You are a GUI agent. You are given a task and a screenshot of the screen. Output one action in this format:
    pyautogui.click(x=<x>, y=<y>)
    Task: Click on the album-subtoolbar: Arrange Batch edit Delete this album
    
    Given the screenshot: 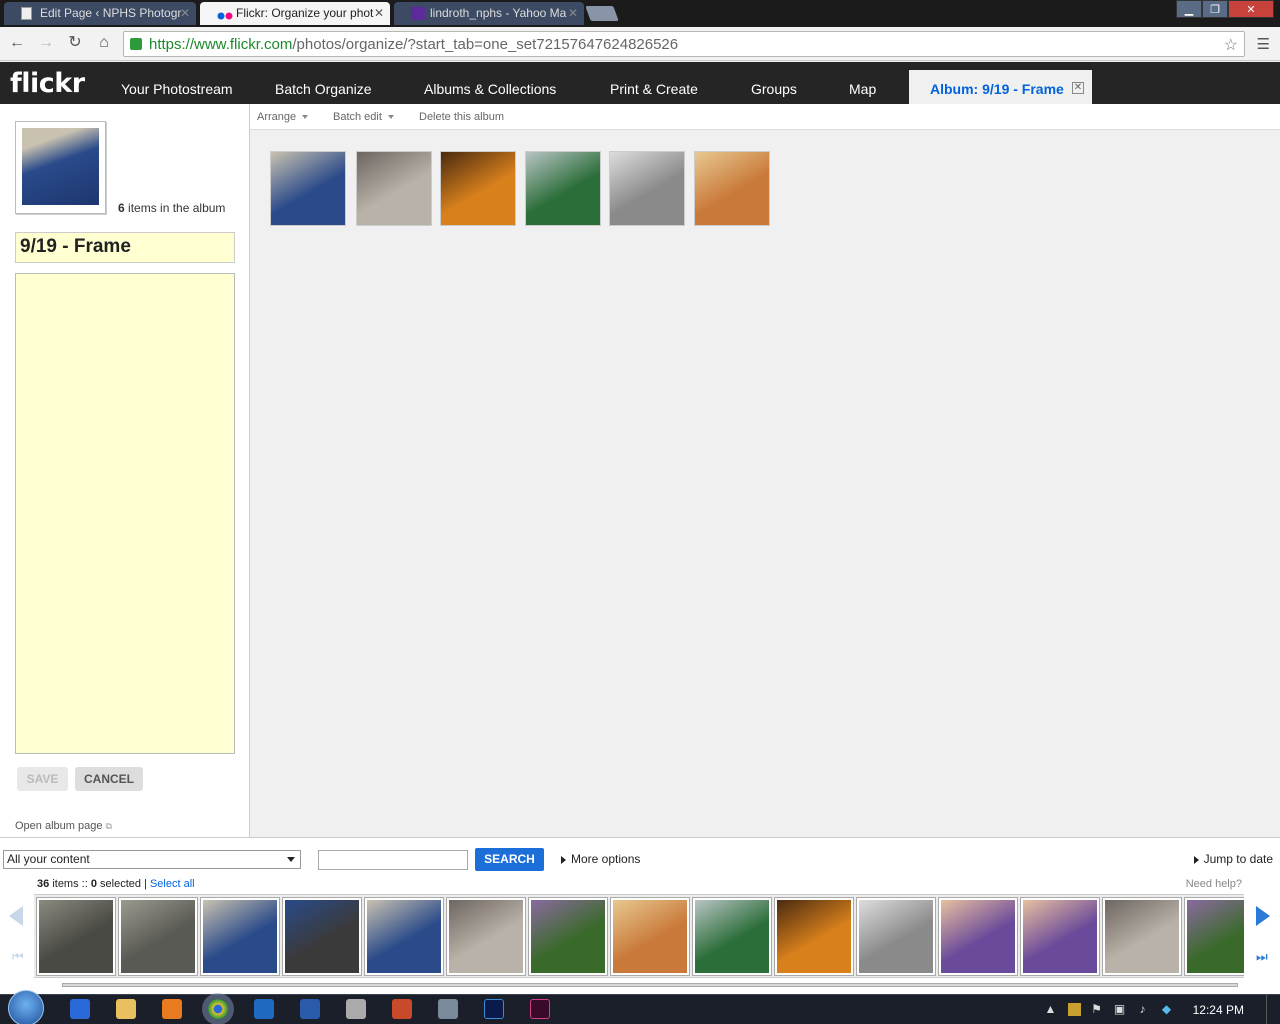 What is the action you would take?
    pyautogui.click(x=765, y=117)
    